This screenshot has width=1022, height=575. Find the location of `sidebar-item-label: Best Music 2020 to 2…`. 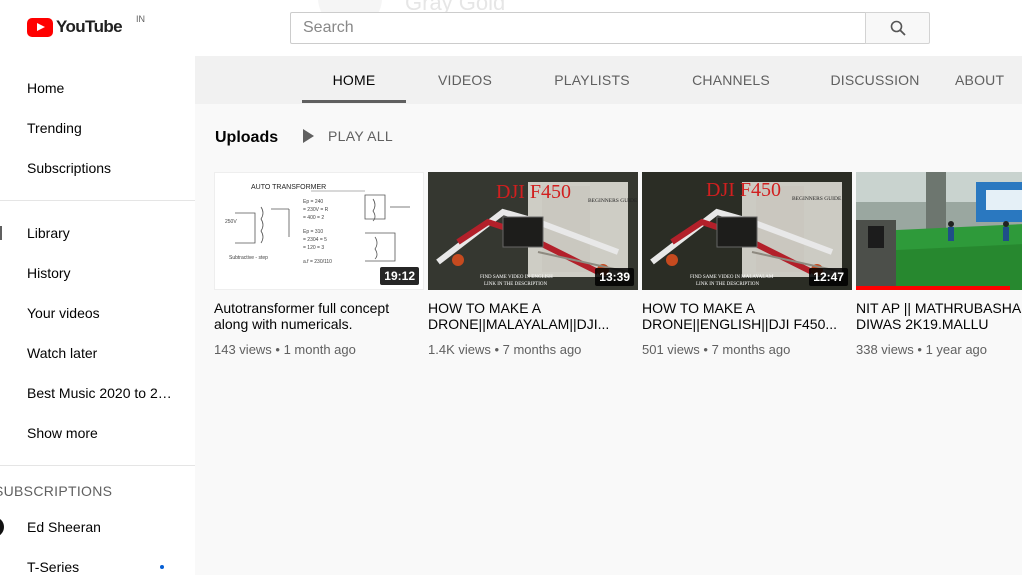

sidebar-item-label: Best Music 2020 to 2… is located at coordinates (99, 393).